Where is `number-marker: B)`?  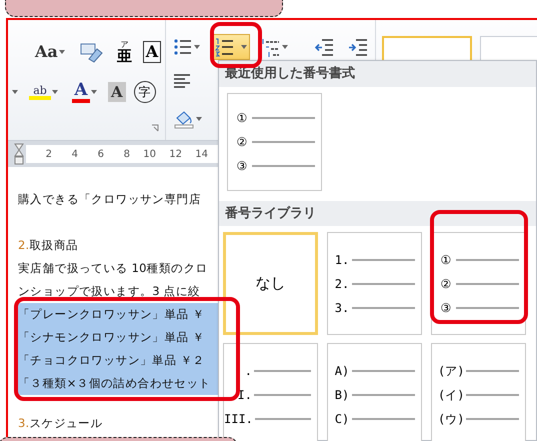 number-marker: B) is located at coordinates (342, 395).